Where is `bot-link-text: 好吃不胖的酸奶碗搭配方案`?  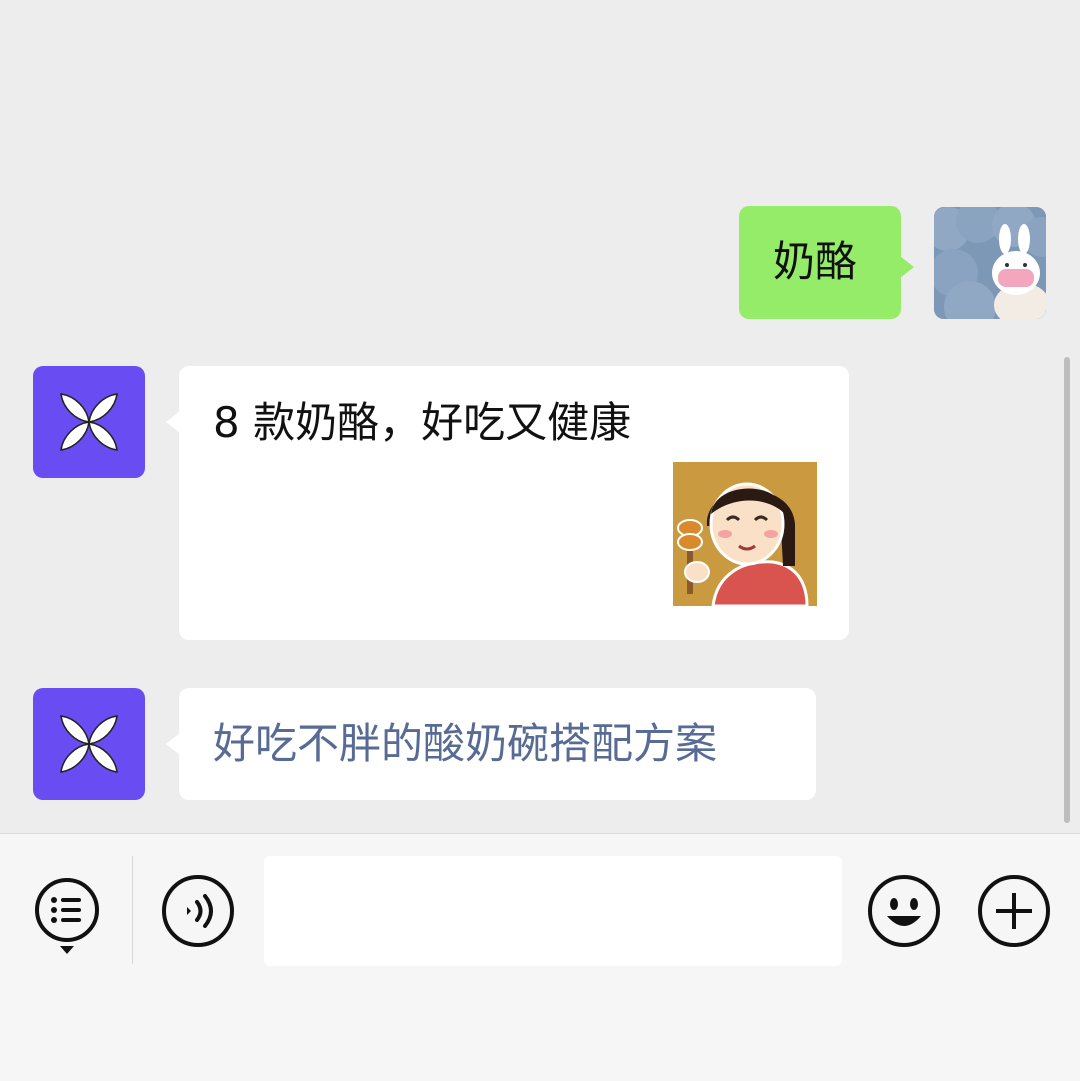 bot-link-text: 好吃不胖的酸奶碗搭配方案 is located at coordinates (465, 744).